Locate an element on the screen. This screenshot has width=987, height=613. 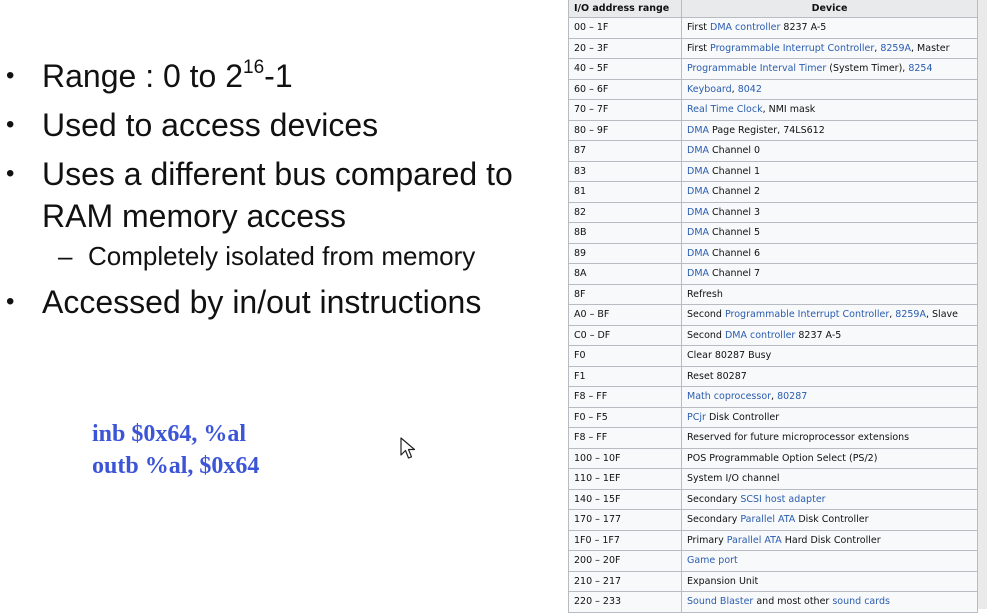
device-cell: PCjr Disk Controller is located at coordinates (829, 417).